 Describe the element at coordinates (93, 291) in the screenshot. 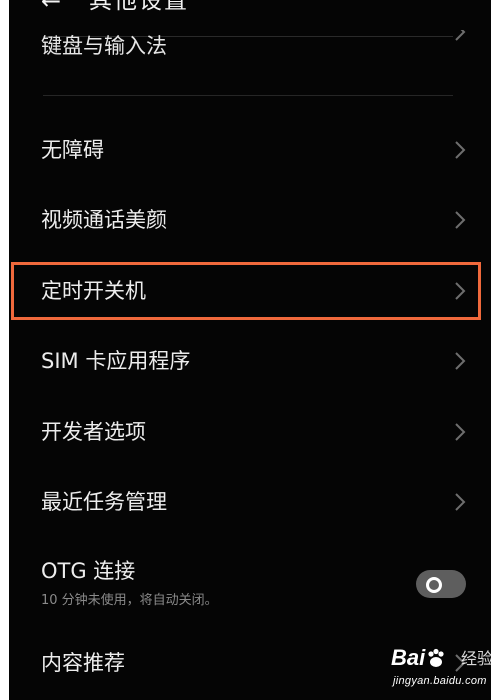

I see `settings-item-label: 定时开关机` at that location.